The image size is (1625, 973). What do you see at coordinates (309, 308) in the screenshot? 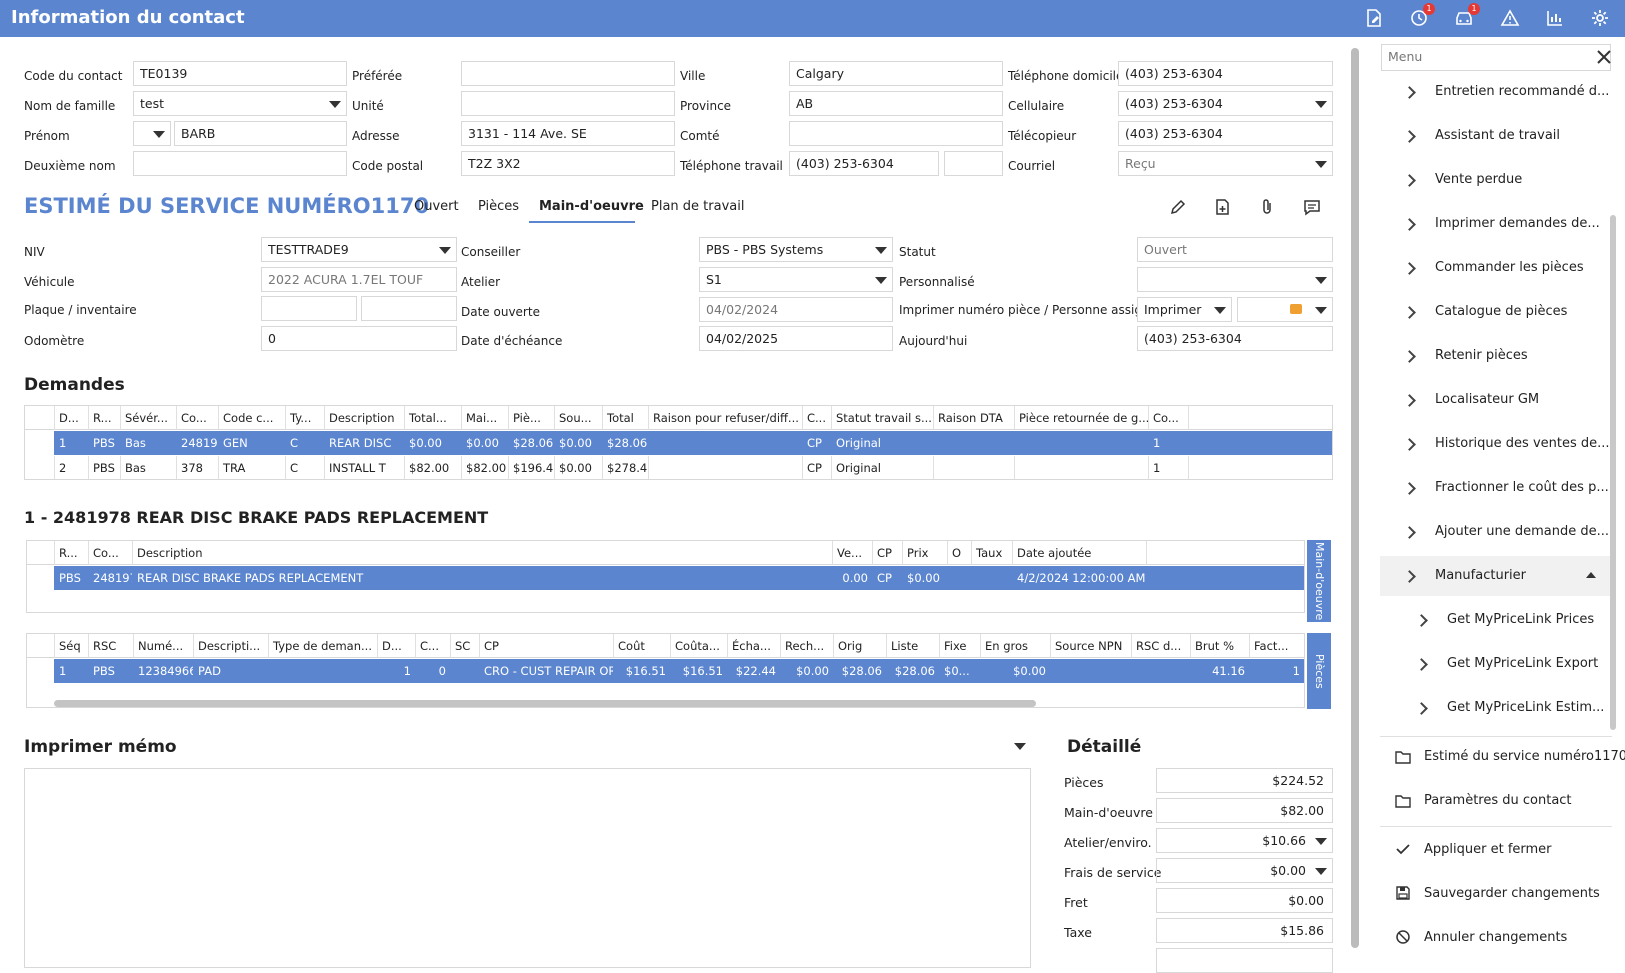
I see `plaque-field` at bounding box center [309, 308].